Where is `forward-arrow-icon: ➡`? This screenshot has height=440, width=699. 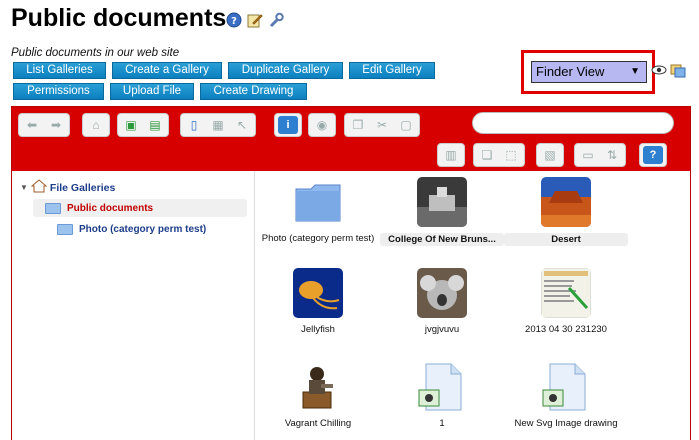 forward-arrow-icon: ➡ is located at coordinates (56, 125).